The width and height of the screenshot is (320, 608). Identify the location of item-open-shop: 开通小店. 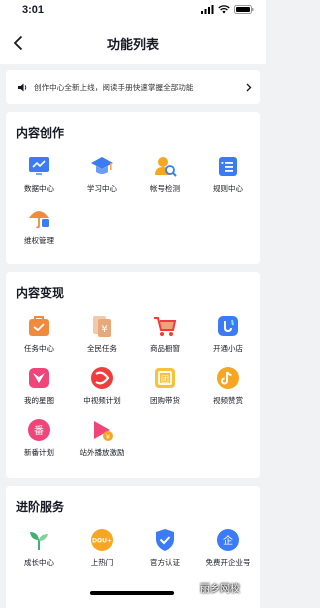
(228, 340).